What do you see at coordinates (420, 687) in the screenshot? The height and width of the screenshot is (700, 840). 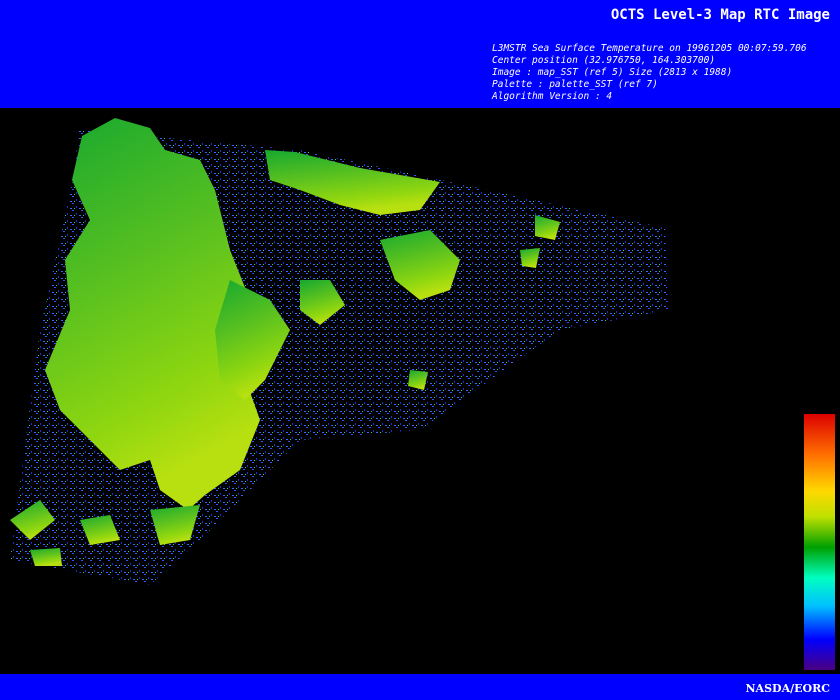 I see `footer-band: NASDA/EORC` at bounding box center [420, 687].